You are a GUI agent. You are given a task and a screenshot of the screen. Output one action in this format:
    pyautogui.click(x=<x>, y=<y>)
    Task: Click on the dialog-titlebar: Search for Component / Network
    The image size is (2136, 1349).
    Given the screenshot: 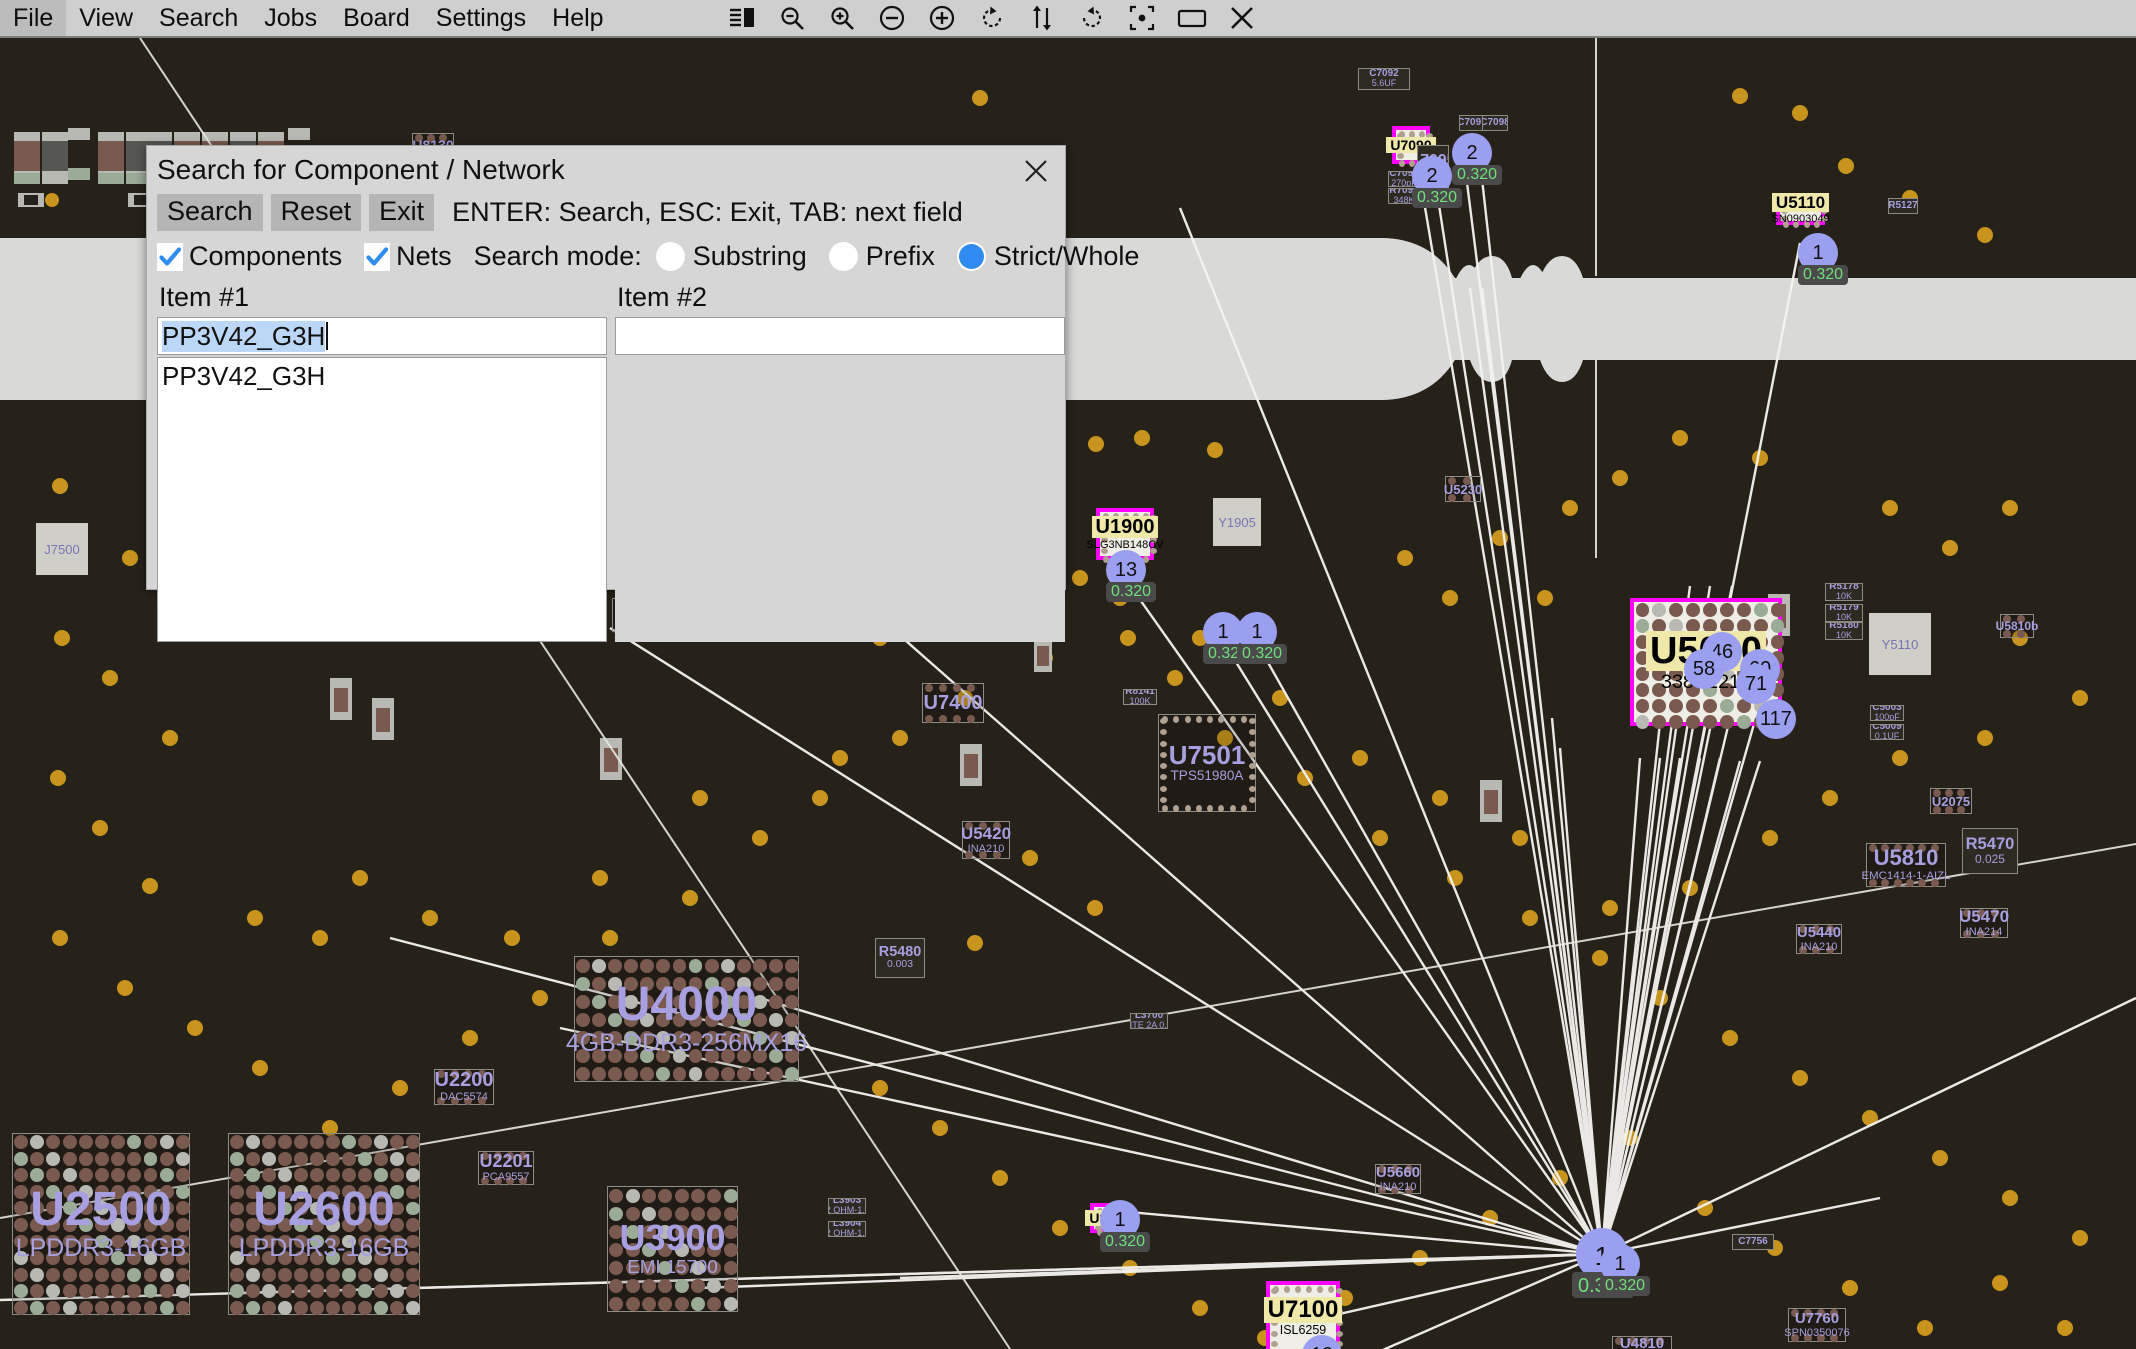 What is the action you would take?
    pyautogui.click(x=606, y=170)
    